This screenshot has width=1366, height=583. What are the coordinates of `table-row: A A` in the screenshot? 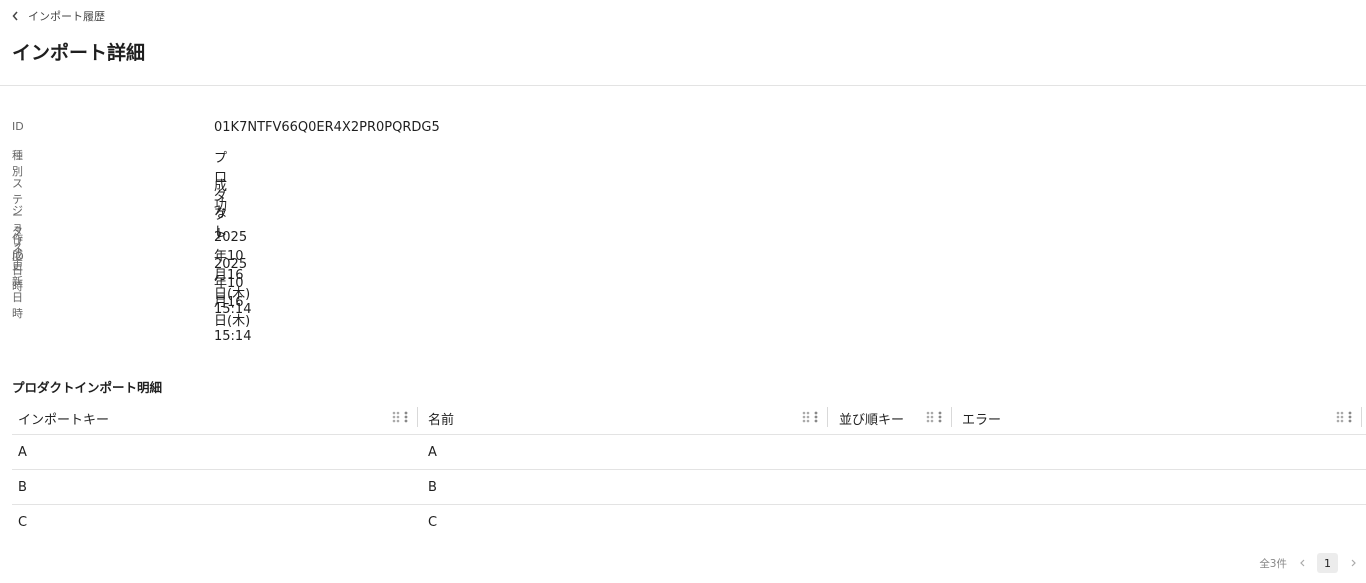 It's located at (689, 452).